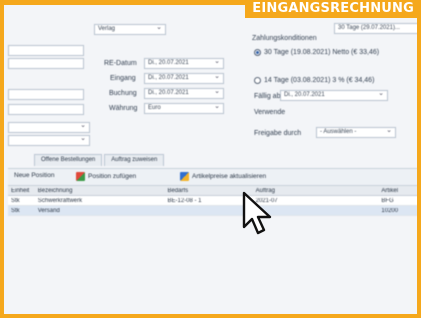 The image size is (421, 318). I want to click on section-banner: EINGANGSRECHNUNG, so click(333, 9).